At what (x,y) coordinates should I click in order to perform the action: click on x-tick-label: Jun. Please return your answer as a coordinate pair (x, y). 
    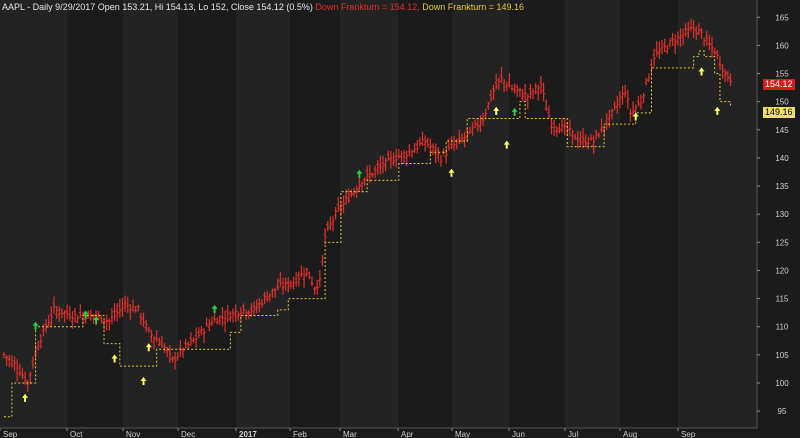
    Looking at the image, I should click on (518, 434).